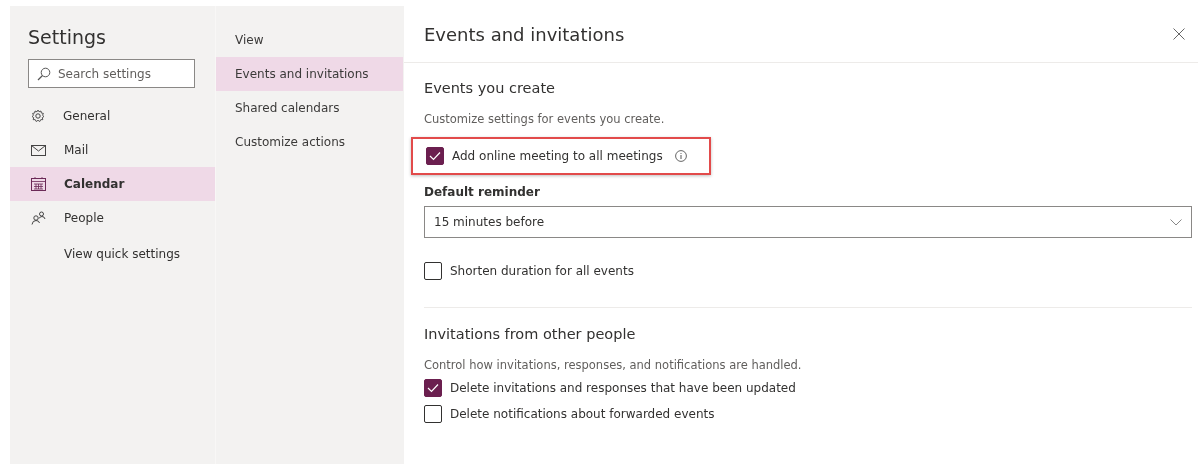 Image resolution: width=1198 pixels, height=464 pixels. What do you see at coordinates (111, 73) in the screenshot?
I see `search-field: Search settings` at bounding box center [111, 73].